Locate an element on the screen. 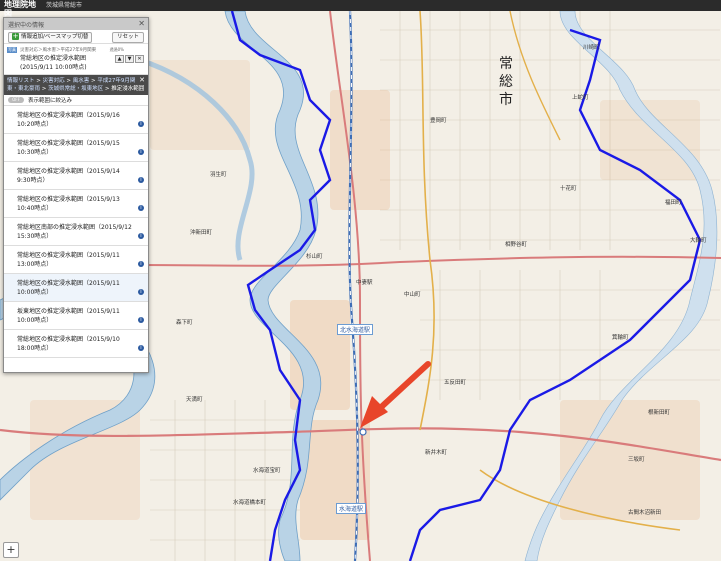 The width and height of the screenshot is (721, 561). place-label: 水海道橋本町 is located at coordinates (250, 503).